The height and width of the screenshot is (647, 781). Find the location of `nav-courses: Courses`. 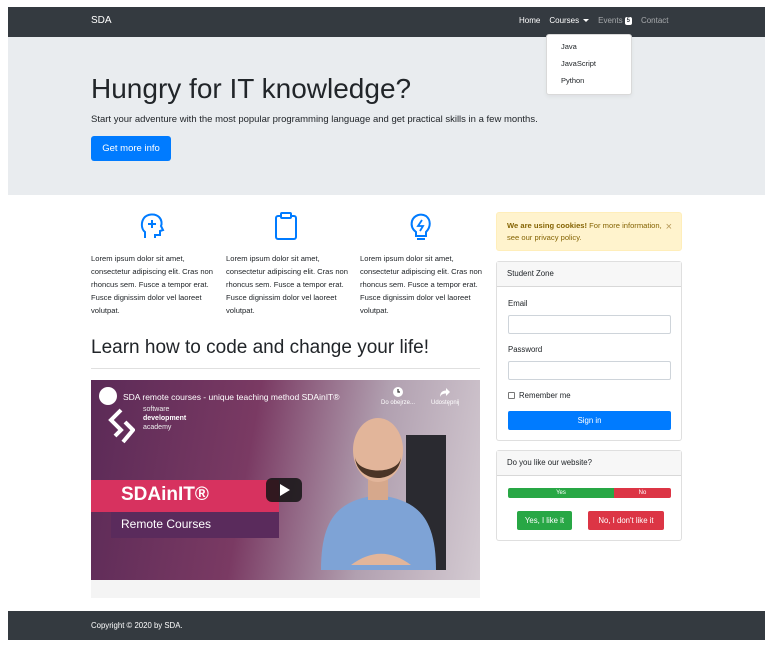

nav-courses: Courses is located at coordinates (569, 20).